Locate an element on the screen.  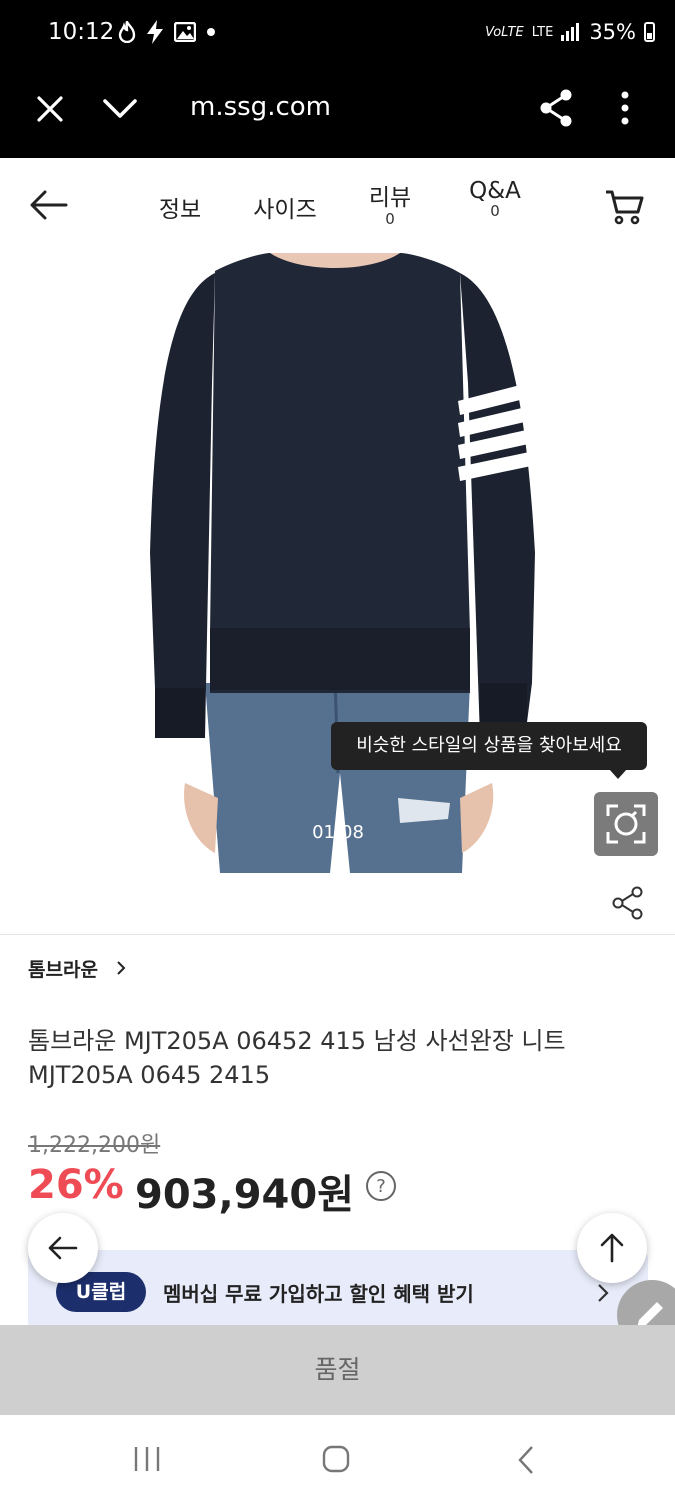
signal-icon is located at coordinates (570, 32).